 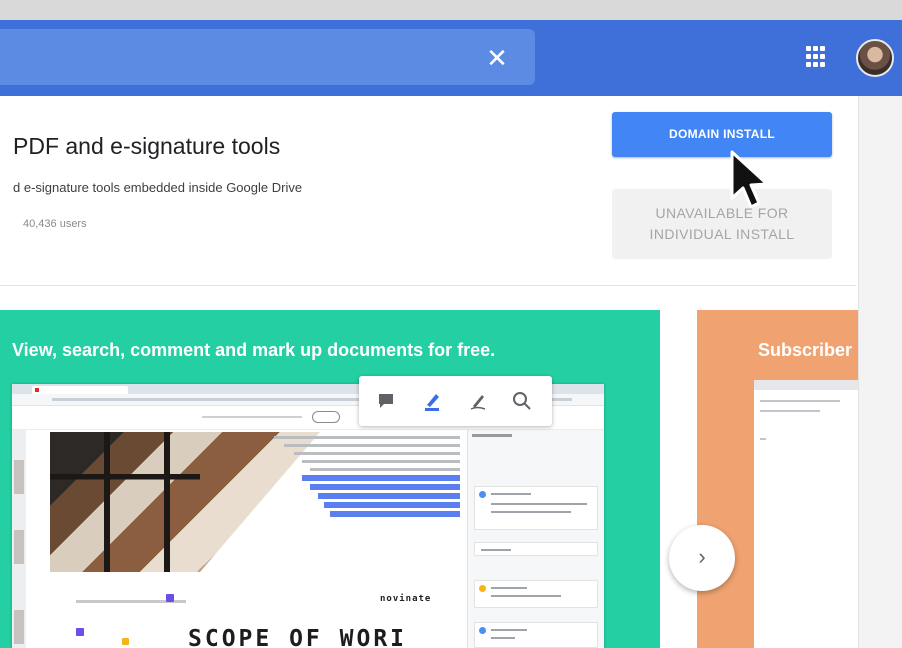 I want to click on unavailable-line-2: INDIVIDUAL INSTALL, so click(x=722, y=234).